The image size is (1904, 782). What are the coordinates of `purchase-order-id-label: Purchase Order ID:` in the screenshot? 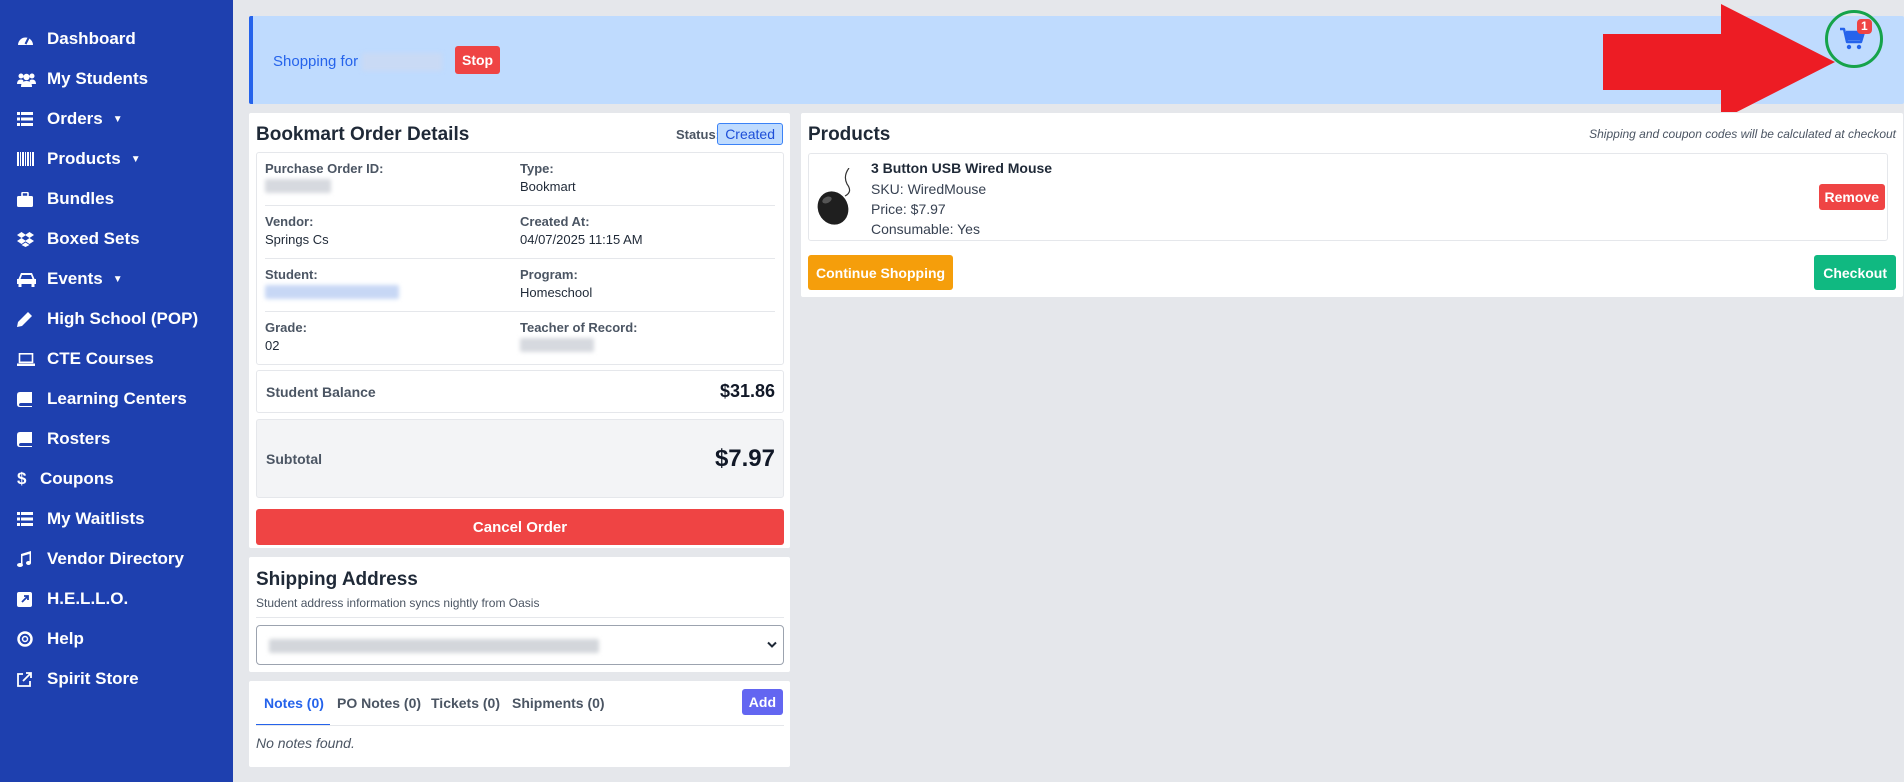 It's located at (324, 168).